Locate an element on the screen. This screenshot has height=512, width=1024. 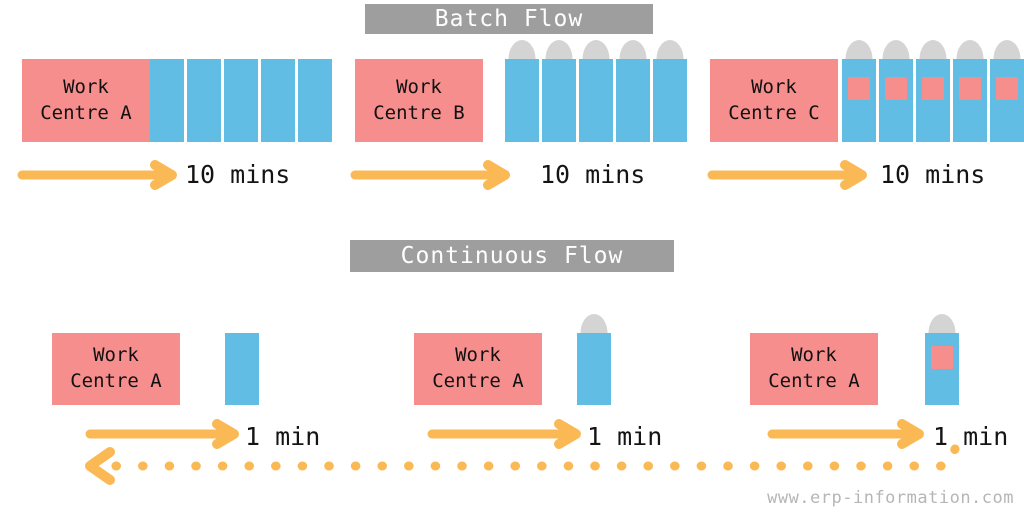
work-centre-box-batch-c: Work Centre C is located at coordinates (774, 100).